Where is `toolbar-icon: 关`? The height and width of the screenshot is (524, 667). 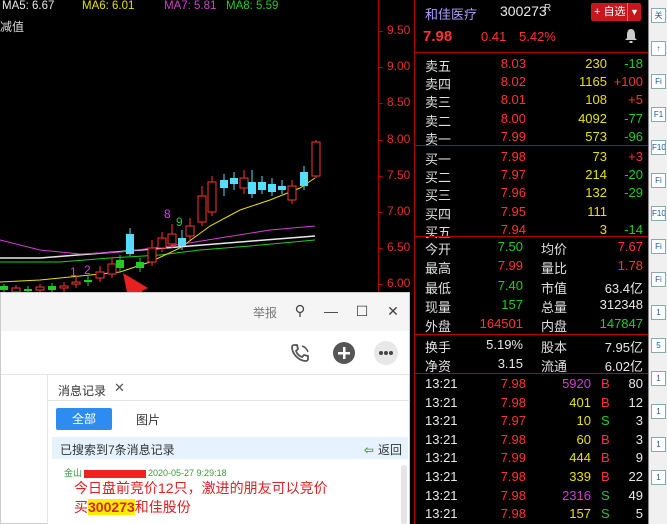
toolbar-icon: 关 is located at coordinates (658, 15).